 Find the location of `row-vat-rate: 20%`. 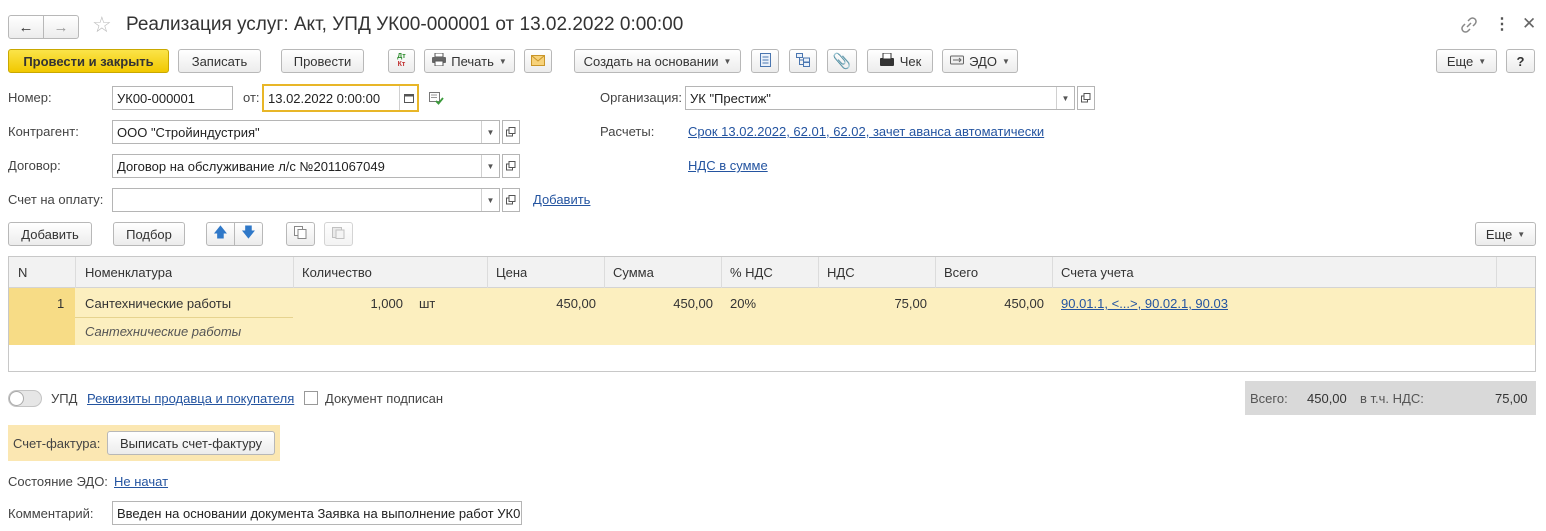

row-vat-rate: 20% is located at coordinates (743, 303).